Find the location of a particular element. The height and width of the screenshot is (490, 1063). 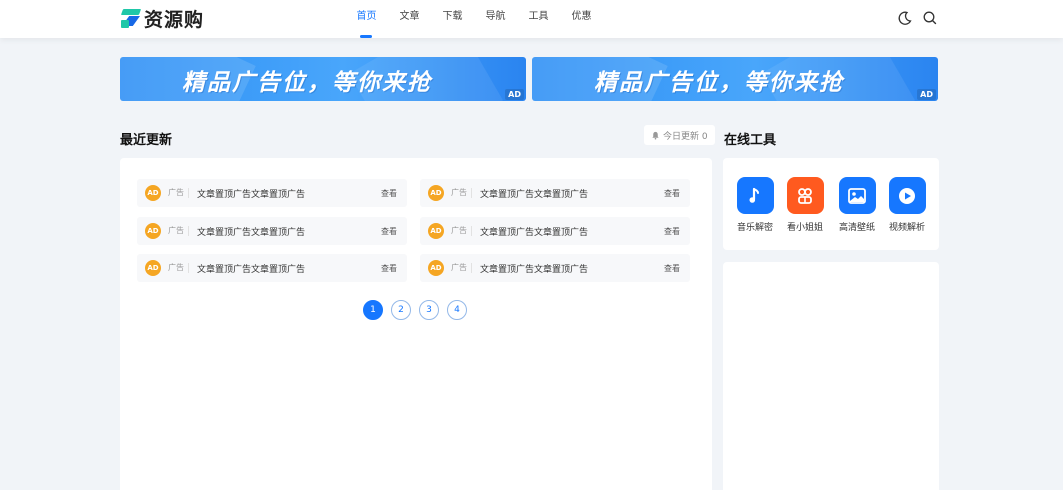

nav-item-articles: 文章 is located at coordinates (409, 19).